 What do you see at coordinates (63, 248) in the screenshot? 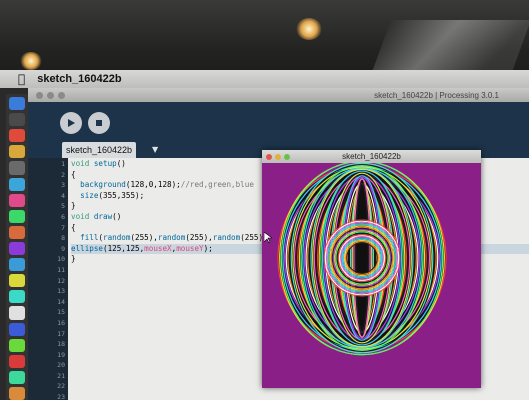
I see `line-number: 9` at bounding box center [63, 248].